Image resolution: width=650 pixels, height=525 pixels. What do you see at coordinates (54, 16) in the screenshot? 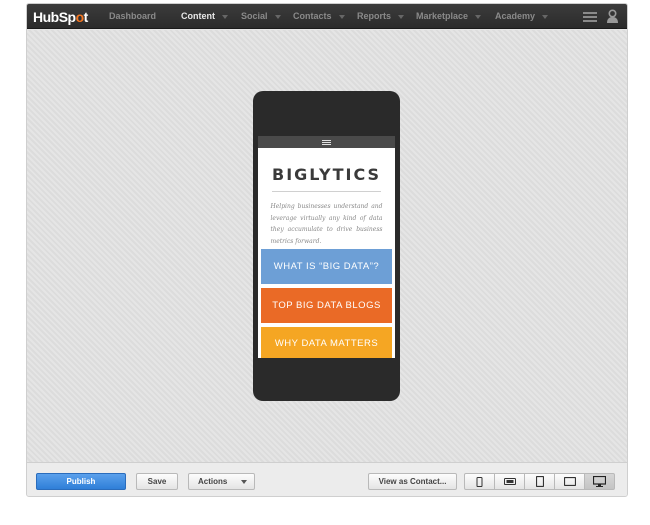
I see `logo-text: HubSp` at bounding box center [54, 16].